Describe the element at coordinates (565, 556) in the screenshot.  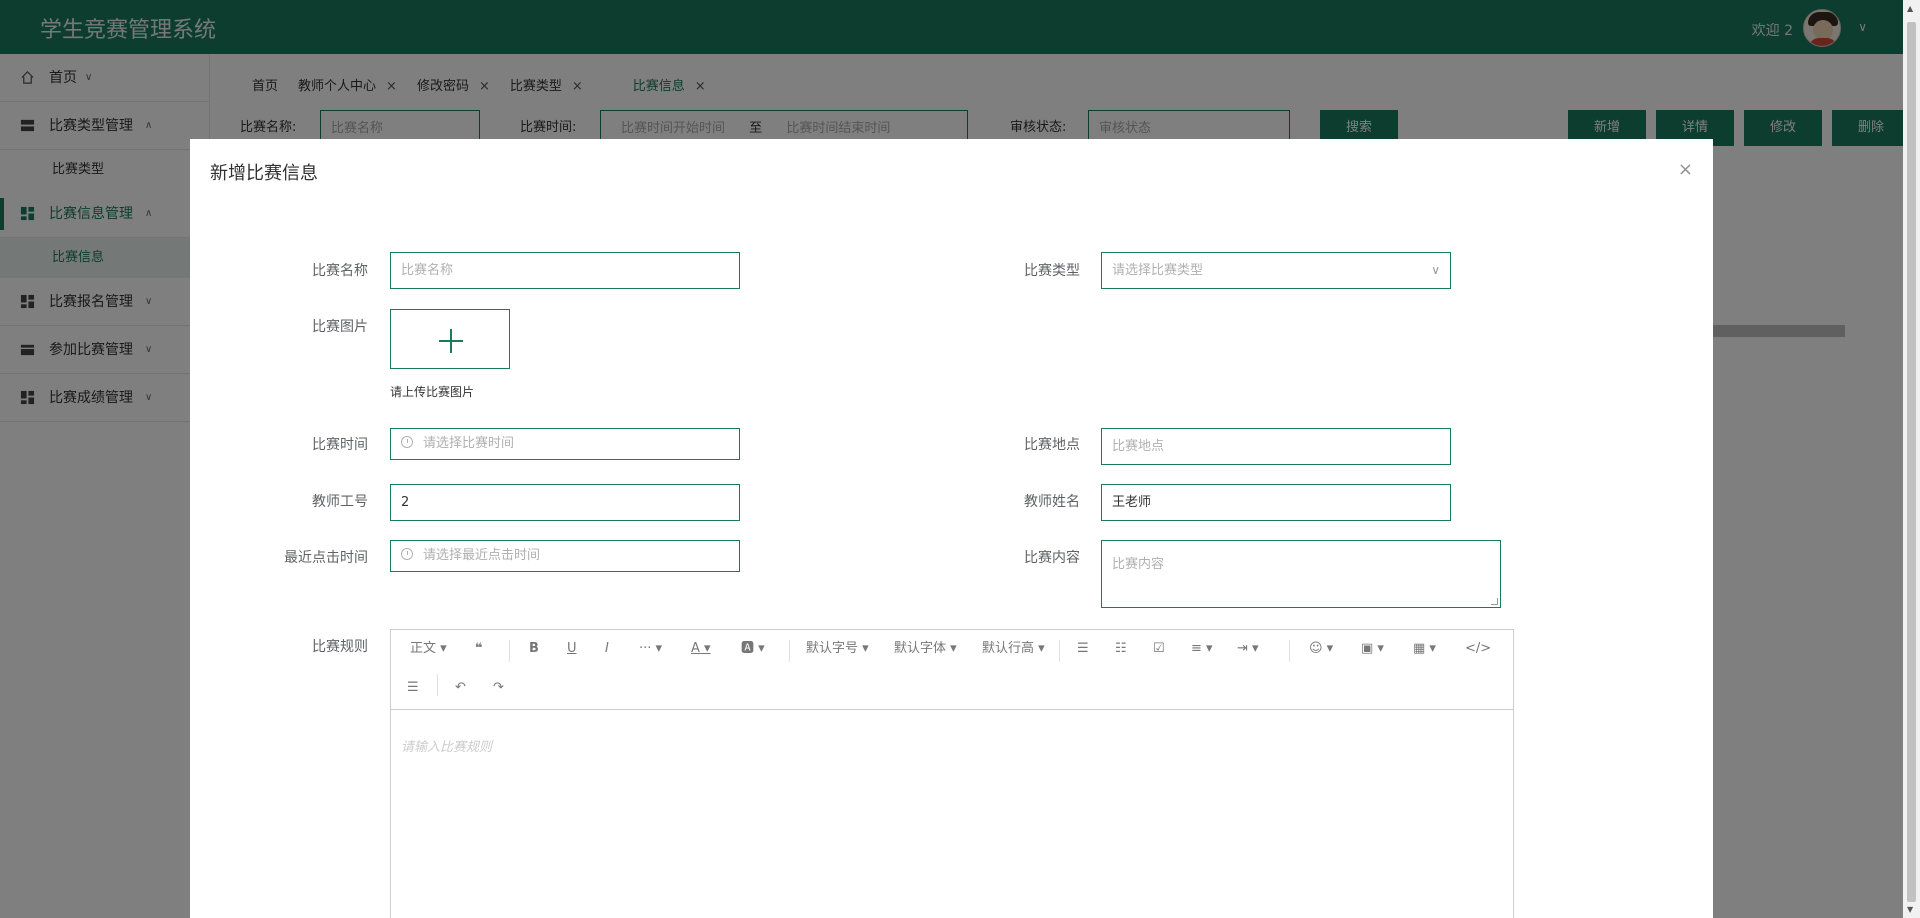
I see `last-click-picker: 请选择最近点击时间` at that location.